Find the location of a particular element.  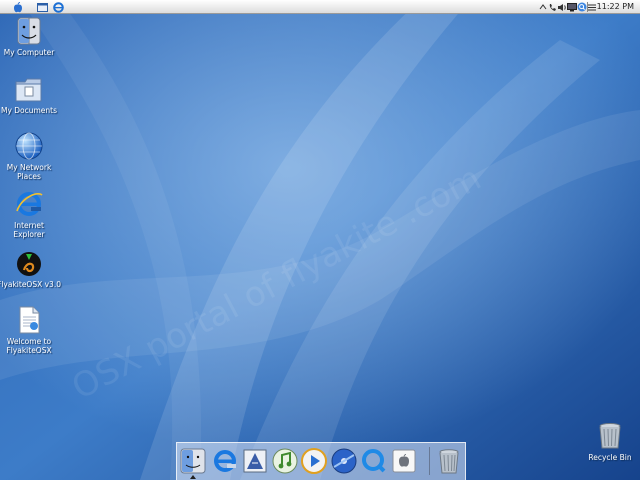

my-computer-icon is located at coordinates (29, 31).